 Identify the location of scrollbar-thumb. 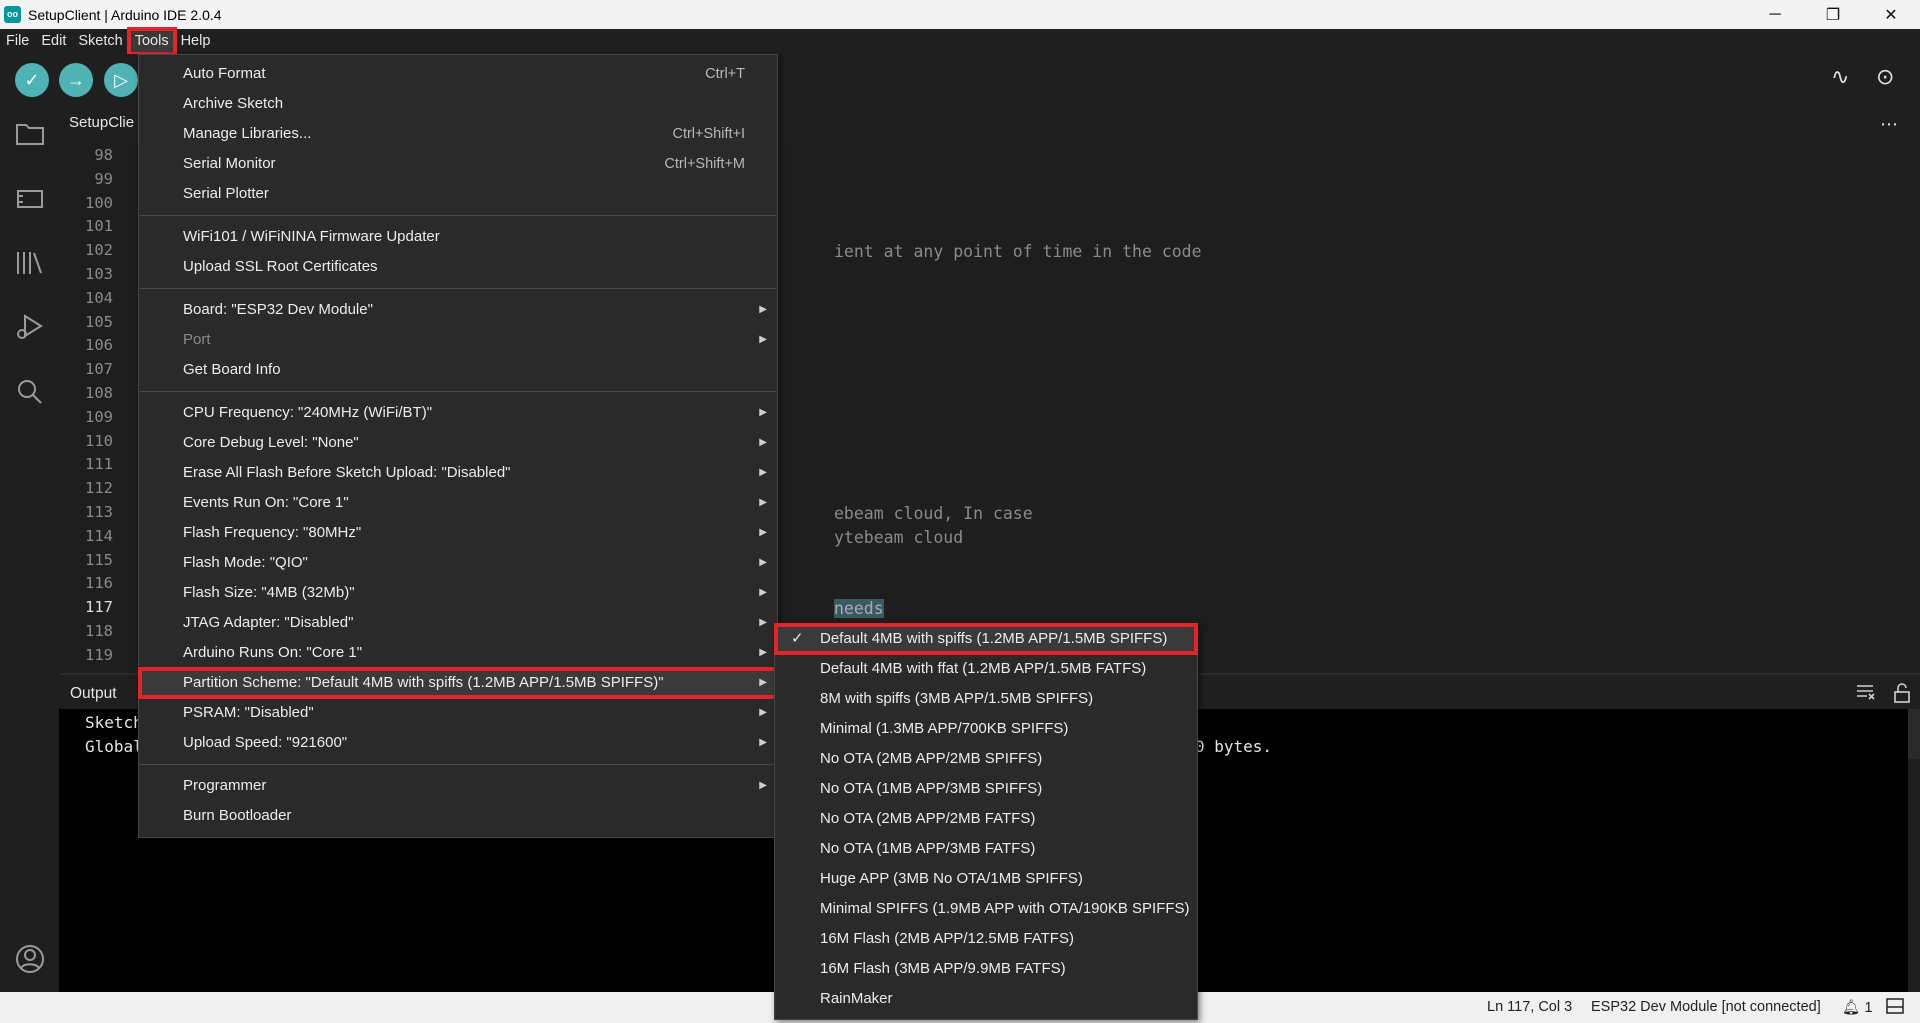
(1914, 734).